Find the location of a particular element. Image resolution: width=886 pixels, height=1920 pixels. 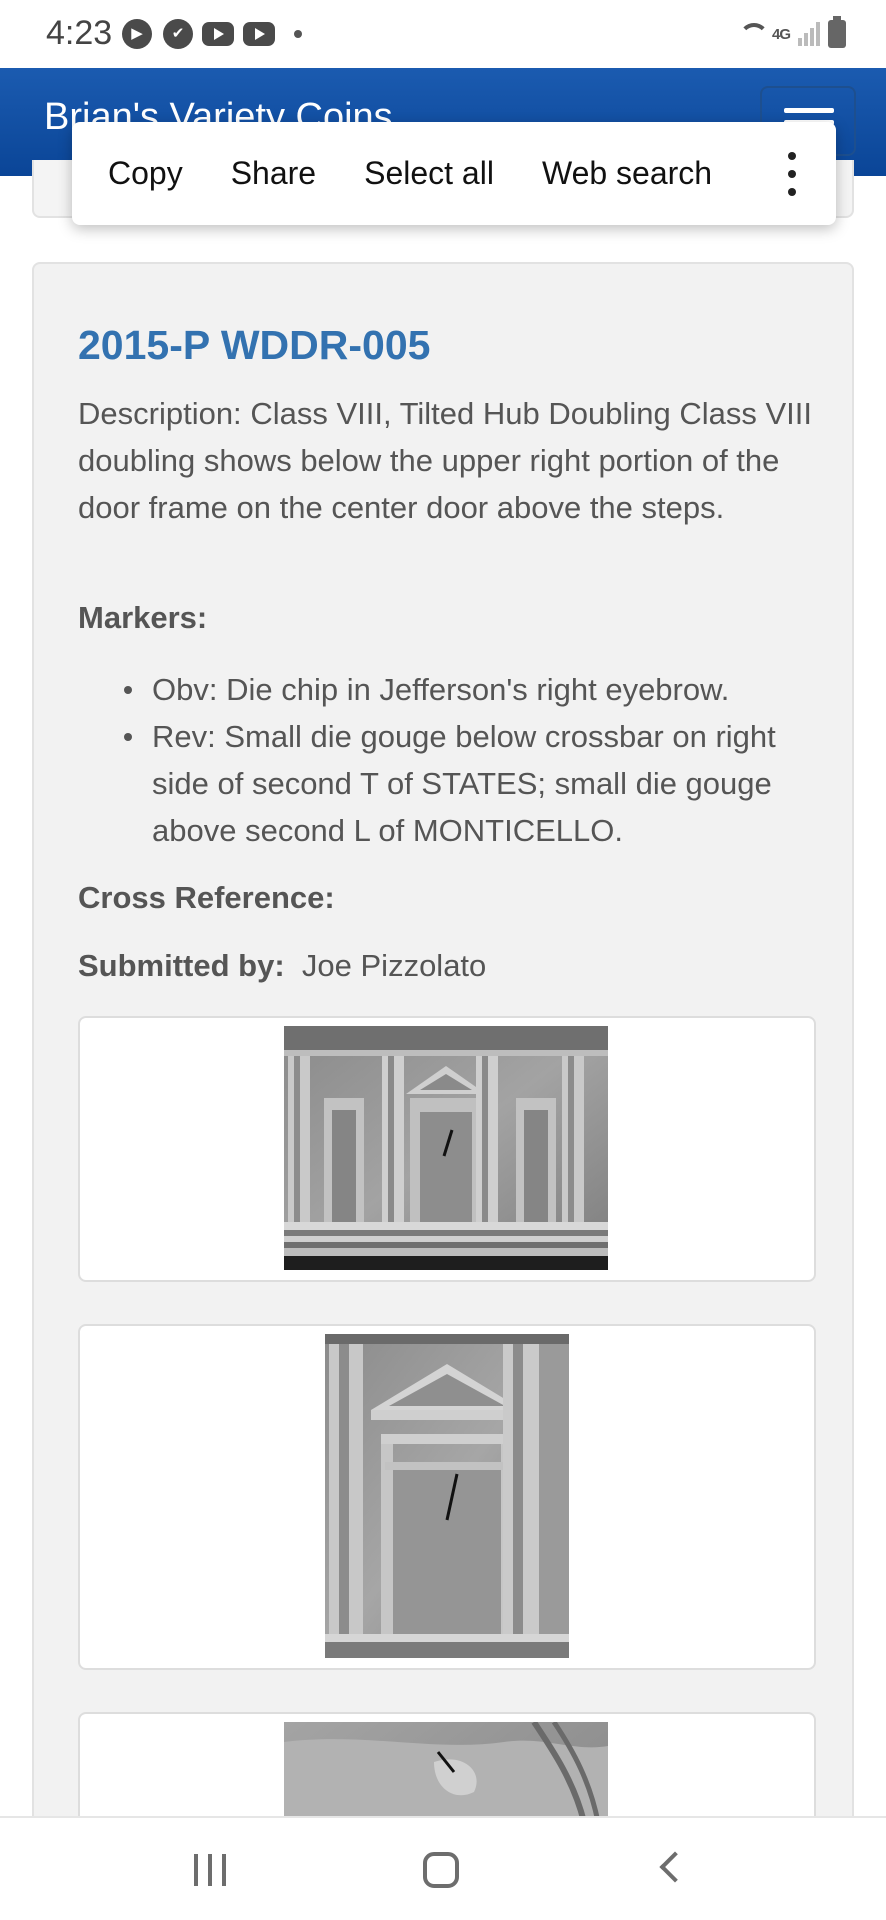

web-search-button: Web search is located at coordinates (627, 173).